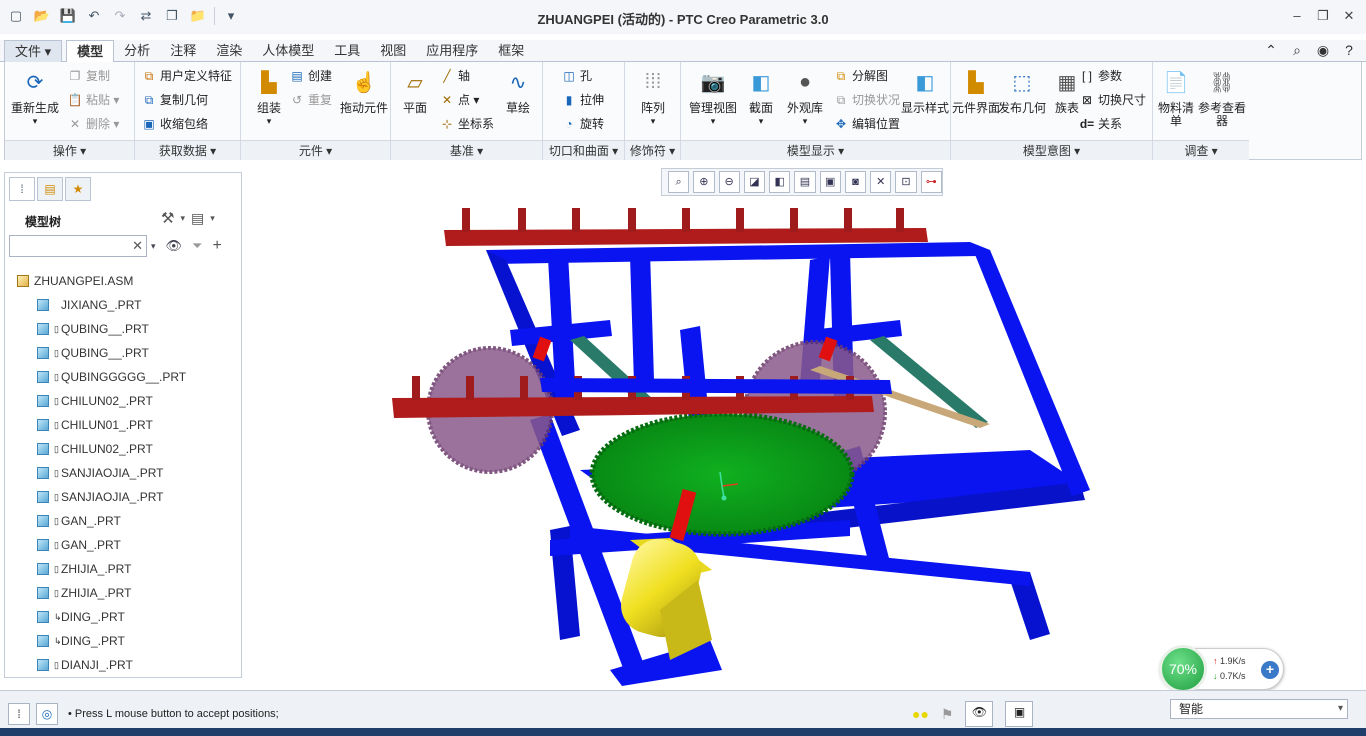  What do you see at coordinates (137, 246) in the screenshot?
I see `clear-icon: ✕` at bounding box center [137, 246].